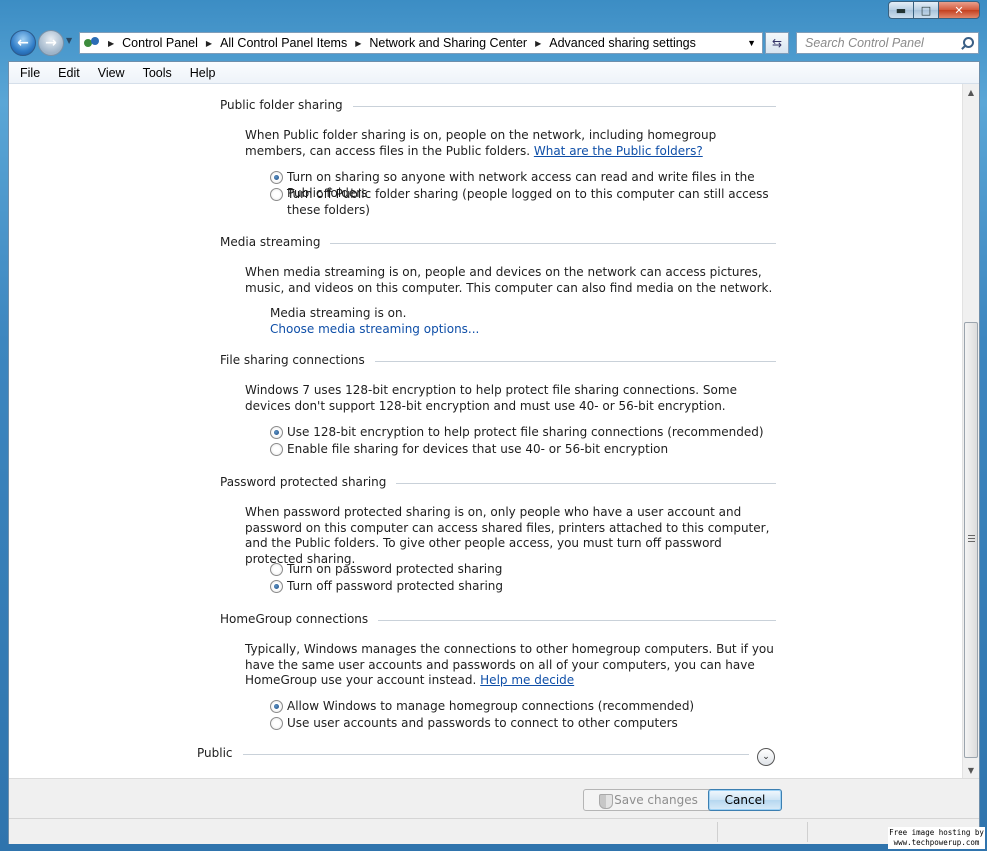  Describe the element at coordinates (292, 360) in the screenshot. I see `section-title: File sharing connections` at that location.